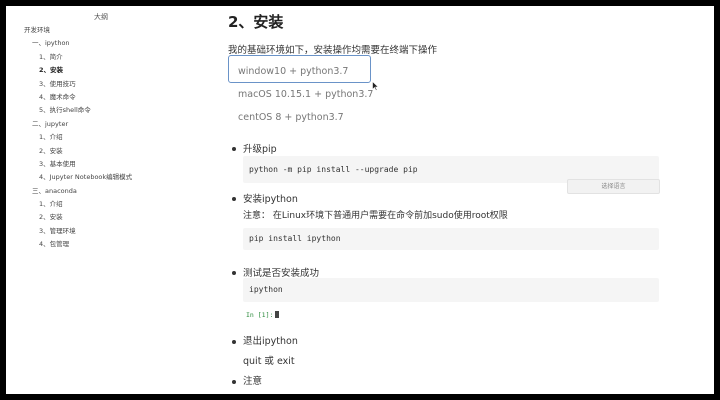 The height and width of the screenshot is (400, 720). What do you see at coordinates (277, 314) in the screenshot?
I see `text-caret-icon` at bounding box center [277, 314].